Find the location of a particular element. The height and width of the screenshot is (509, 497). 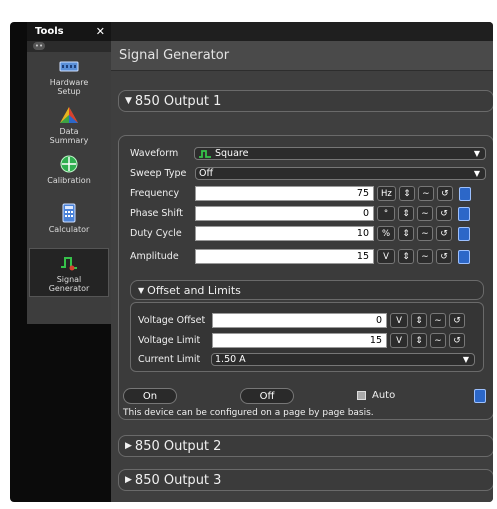

amplitude-row: Amplitude 15 V ⇕ ∼ ↺ is located at coordinates (300, 256).